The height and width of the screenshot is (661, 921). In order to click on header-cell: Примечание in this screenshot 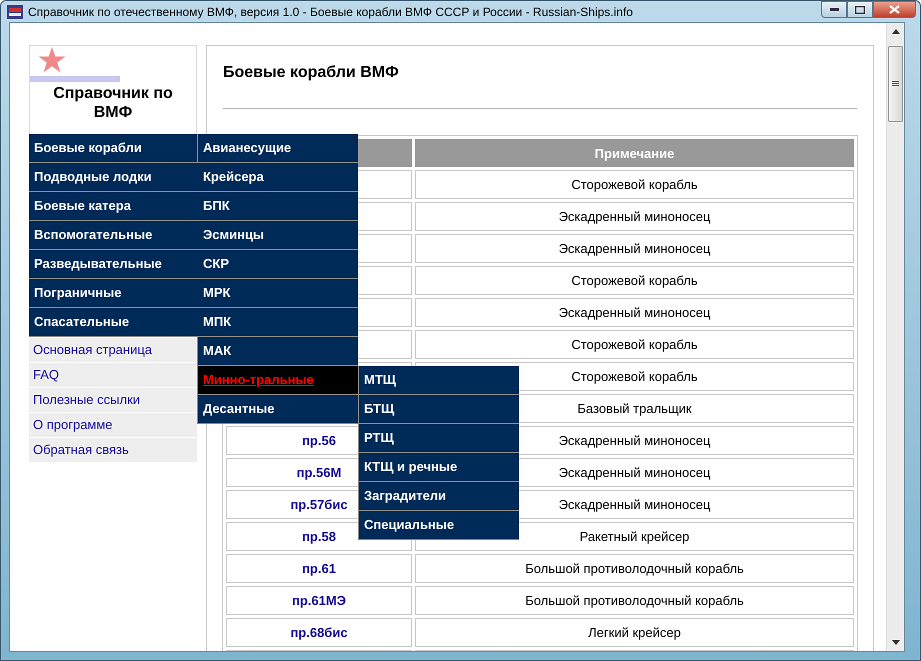, I will do `click(634, 153)`.